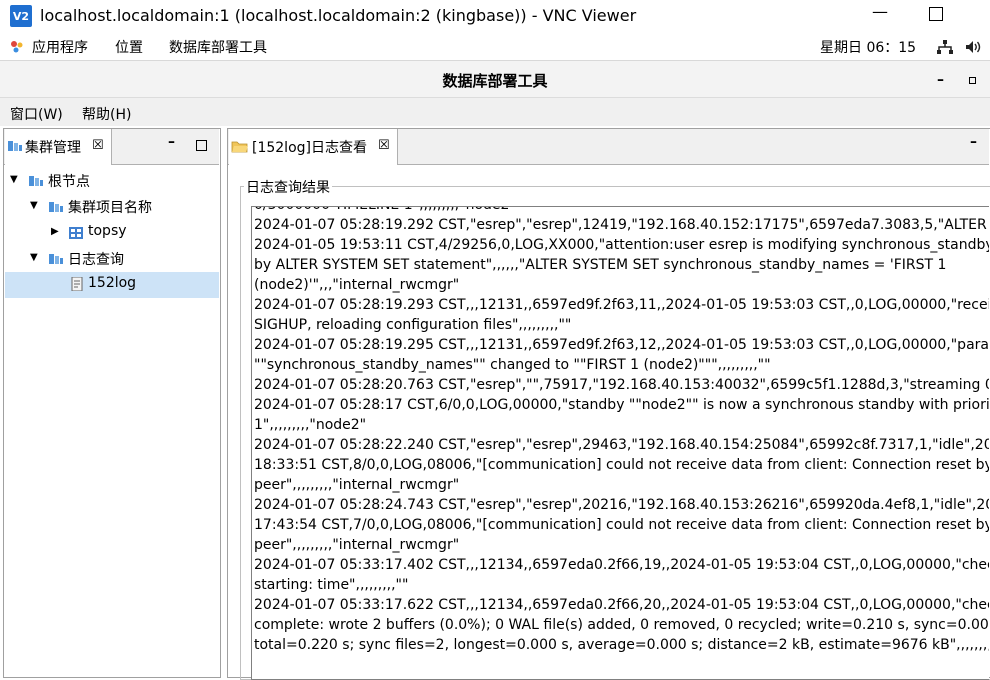 Image resolution: width=990 pixels, height=680 pixels. What do you see at coordinates (619, 211) in the screenshot?
I see `log-line: 0/3000000 TIMELINE 1",,,,,,,,,"node2"` at bounding box center [619, 211].